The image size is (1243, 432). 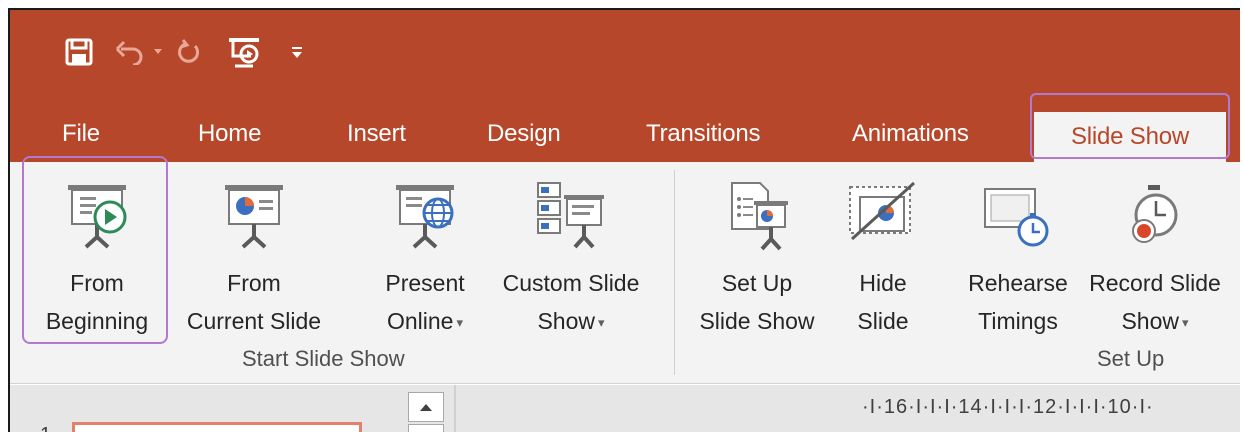 I want to click on record-slide-show-icon, so click(x=1155, y=218).